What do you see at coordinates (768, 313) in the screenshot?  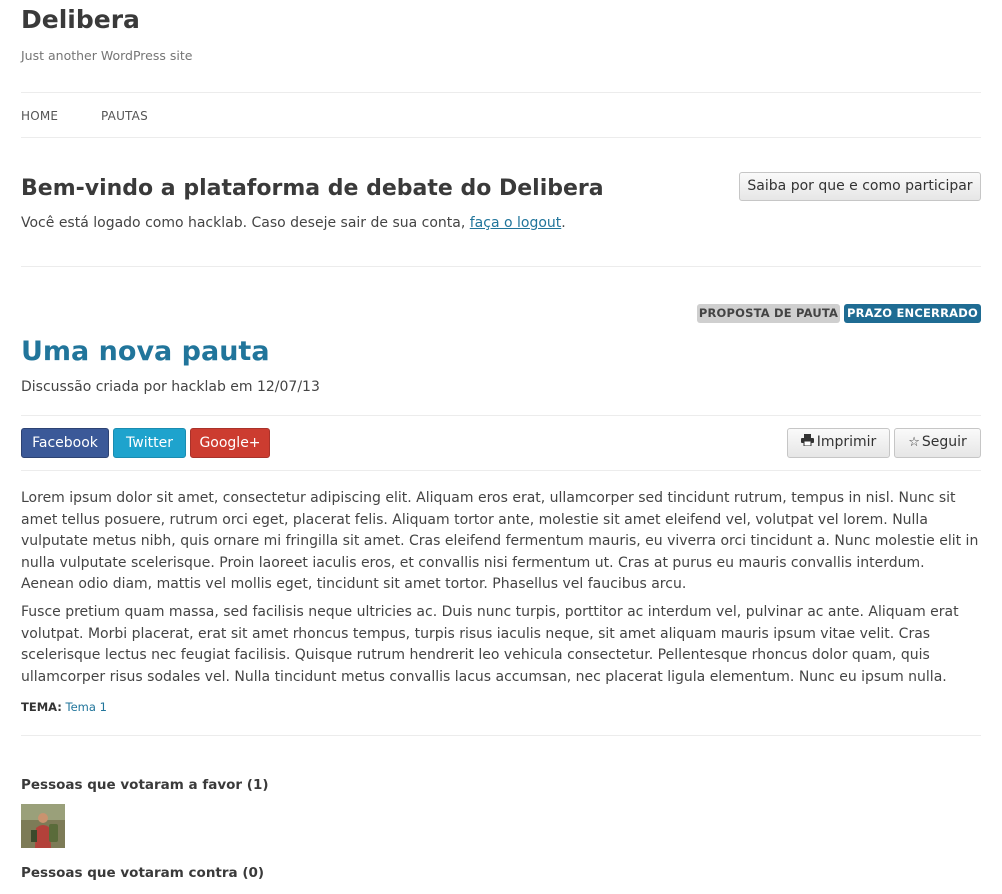 I see `status-badge-proposta: PROPOSTA DE PAUTA` at bounding box center [768, 313].